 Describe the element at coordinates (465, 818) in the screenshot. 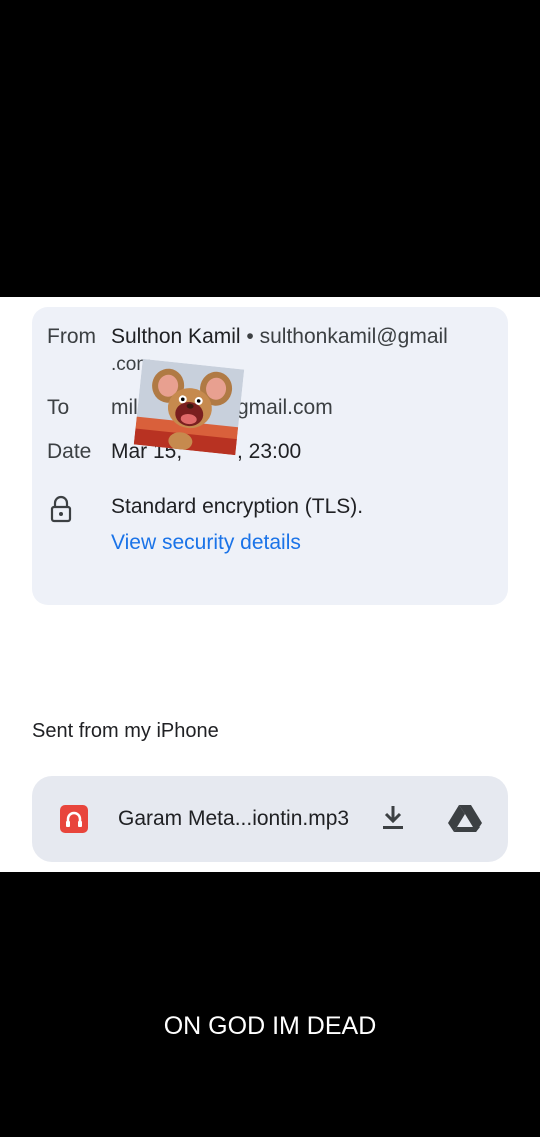

I see `drive-icon` at that location.